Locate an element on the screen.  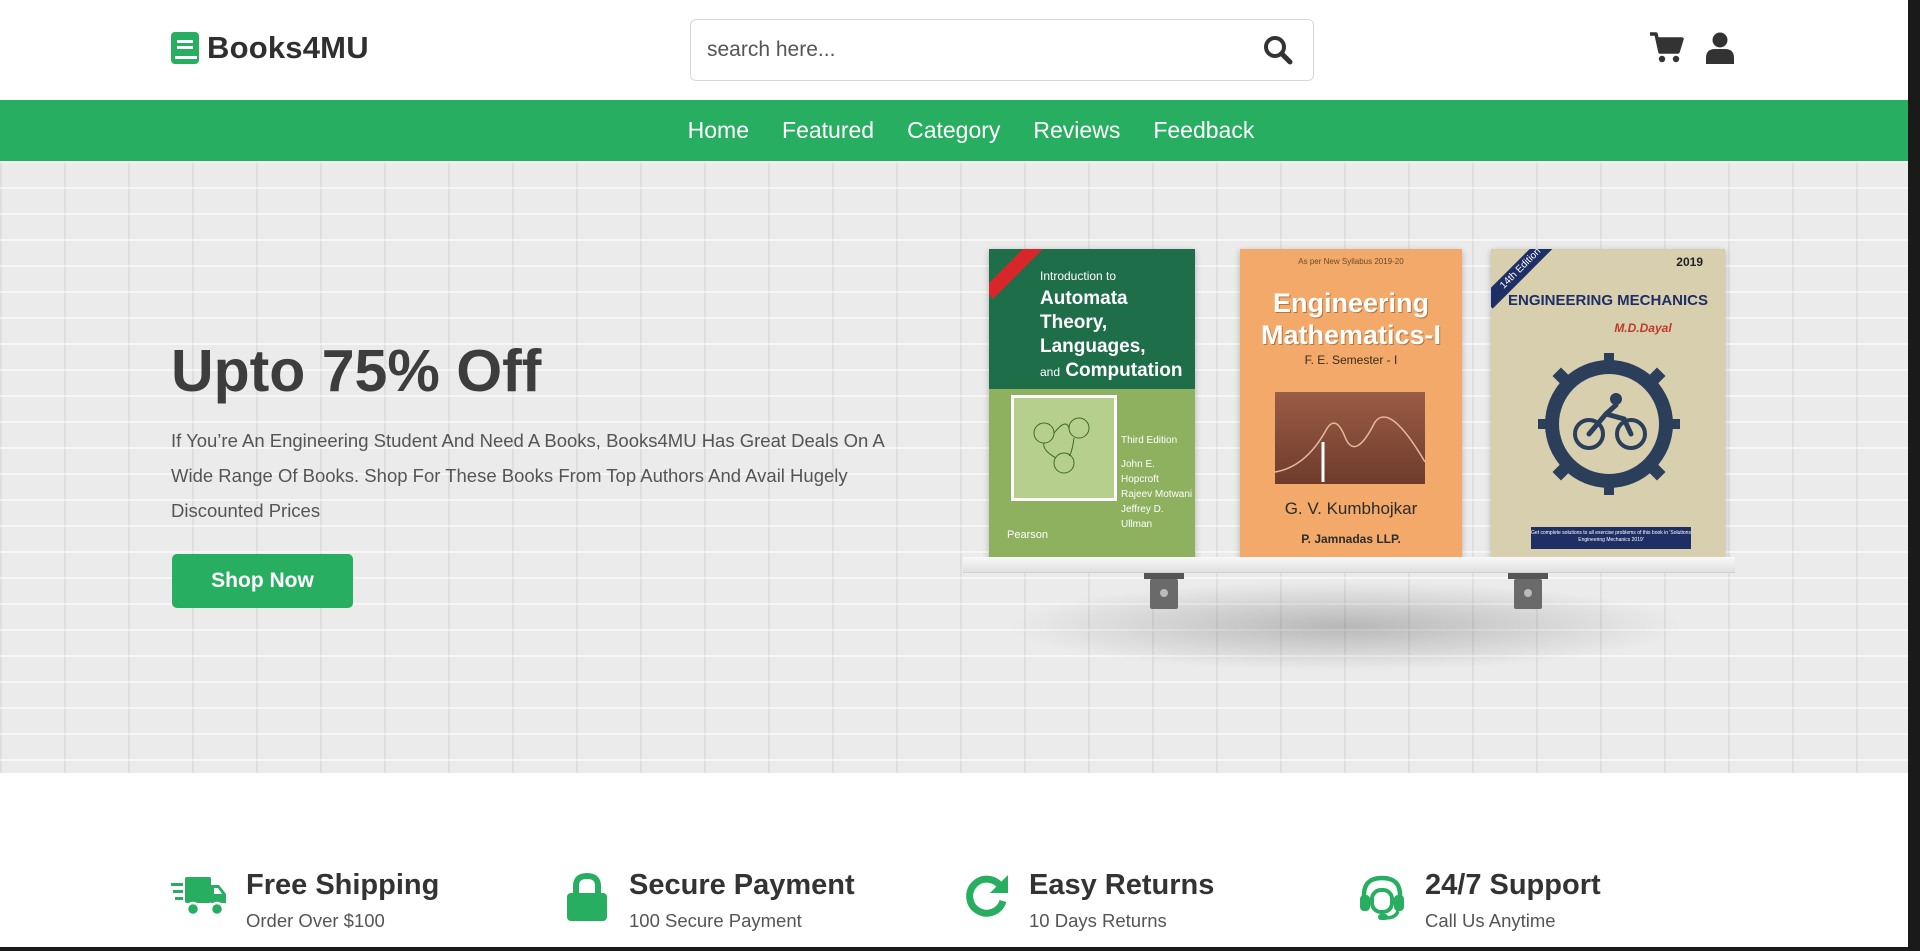
feature-subtitle: Order Over $100 is located at coordinates (315, 920).